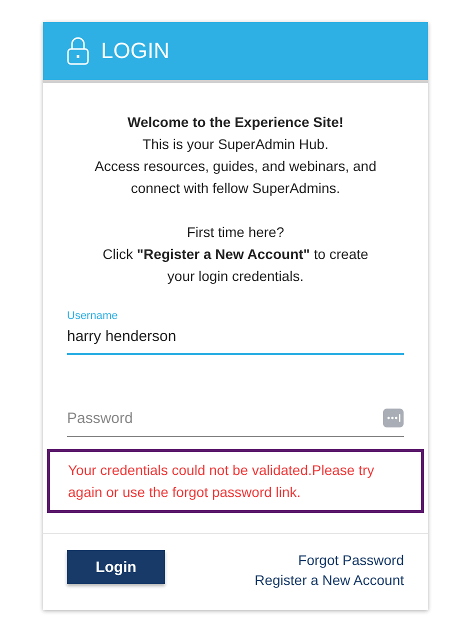 This screenshot has width=455, height=635. What do you see at coordinates (93, 316) in the screenshot?
I see `username-label: Username` at bounding box center [93, 316].